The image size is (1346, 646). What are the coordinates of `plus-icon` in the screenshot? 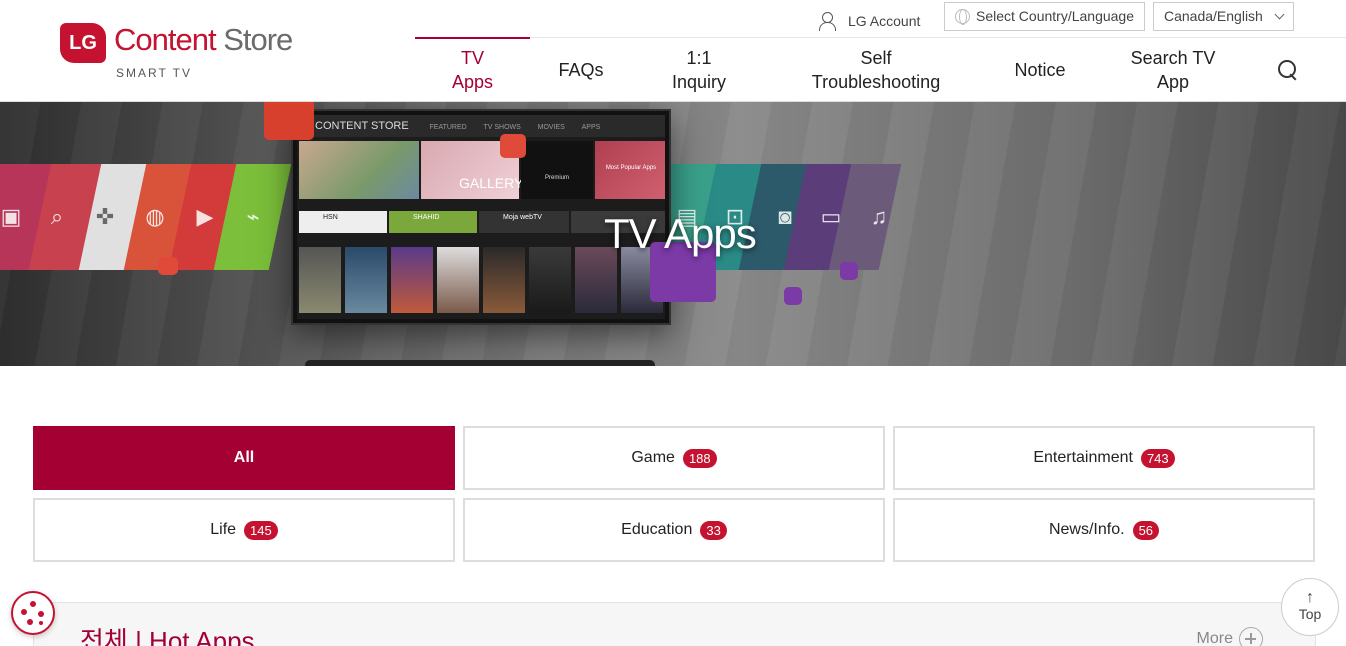 It's located at (1251, 636).